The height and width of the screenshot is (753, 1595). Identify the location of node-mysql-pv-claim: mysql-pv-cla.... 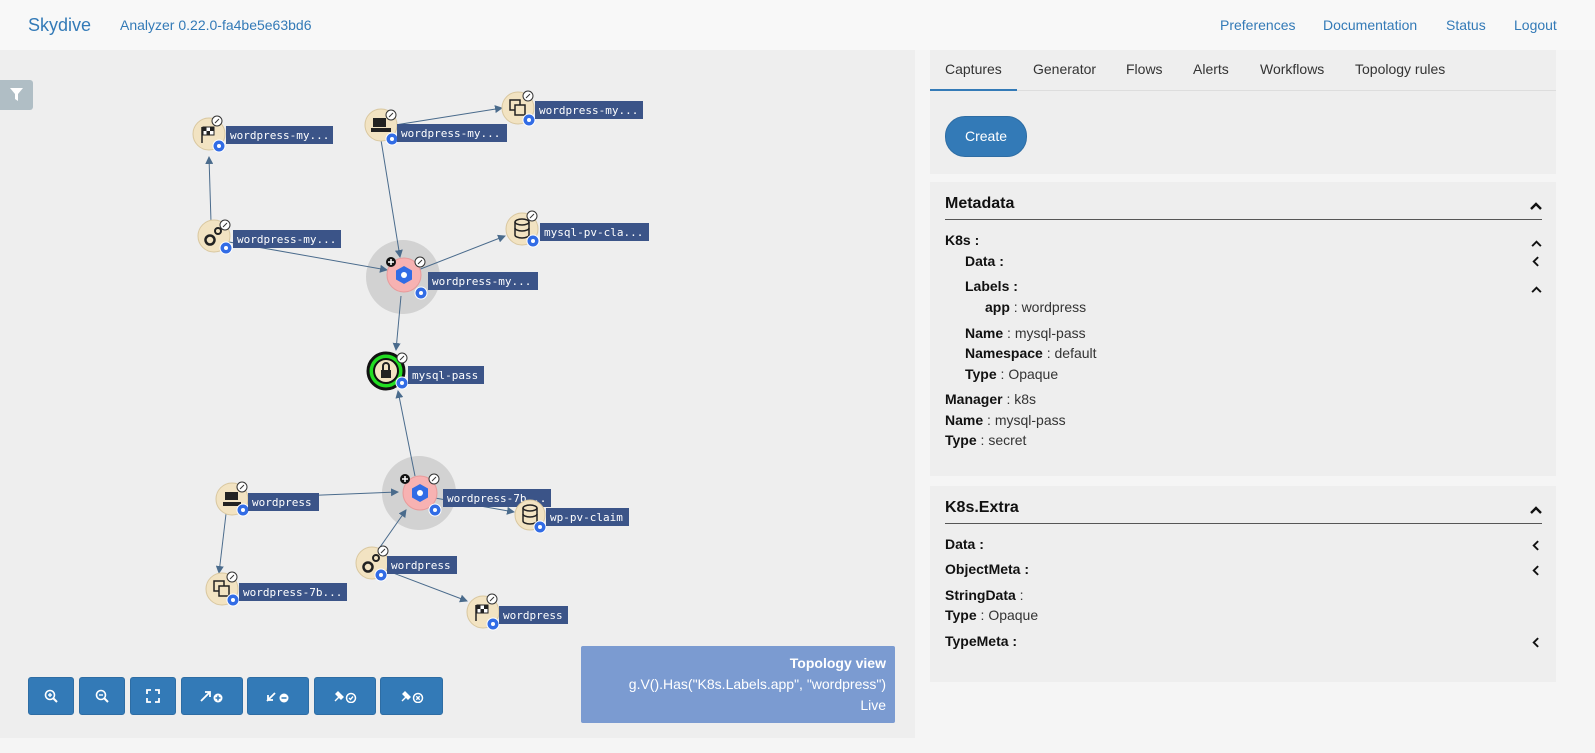
(577, 229).